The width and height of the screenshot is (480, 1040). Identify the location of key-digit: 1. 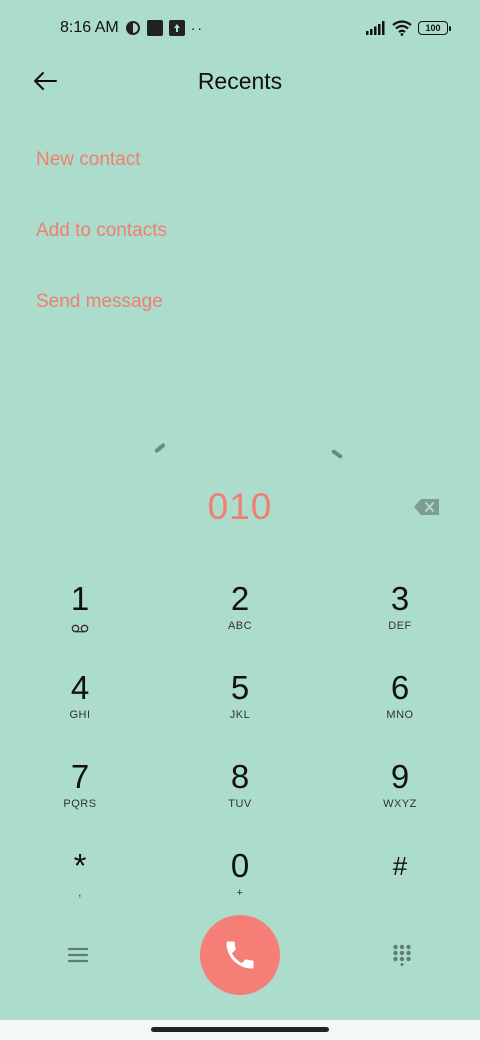
(80, 598).